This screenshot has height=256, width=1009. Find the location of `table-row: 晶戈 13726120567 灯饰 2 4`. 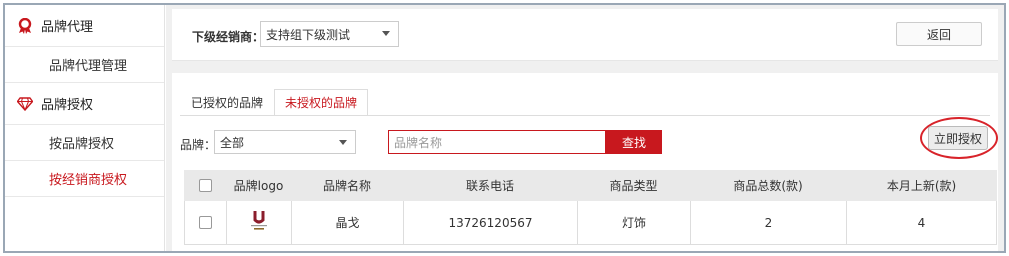

table-row: 晶戈 13726120567 灯饰 2 4 is located at coordinates (590, 223).